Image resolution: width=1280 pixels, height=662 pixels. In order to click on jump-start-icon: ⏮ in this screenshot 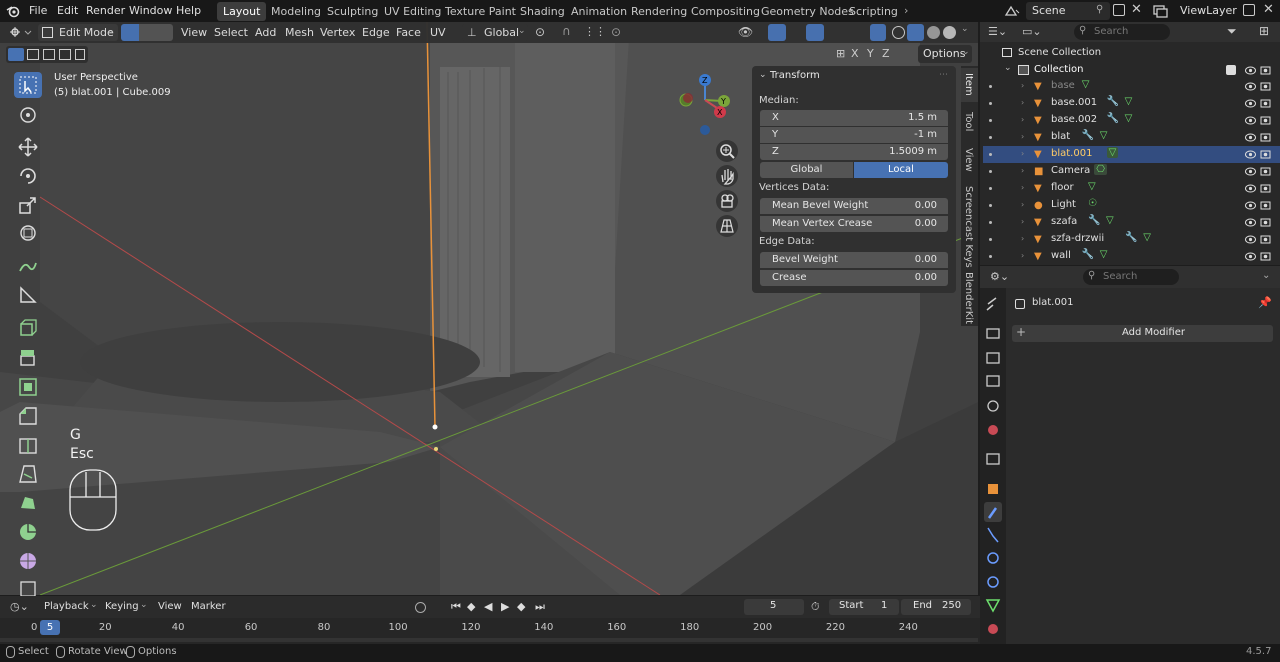, I will do `click(456, 607)`.